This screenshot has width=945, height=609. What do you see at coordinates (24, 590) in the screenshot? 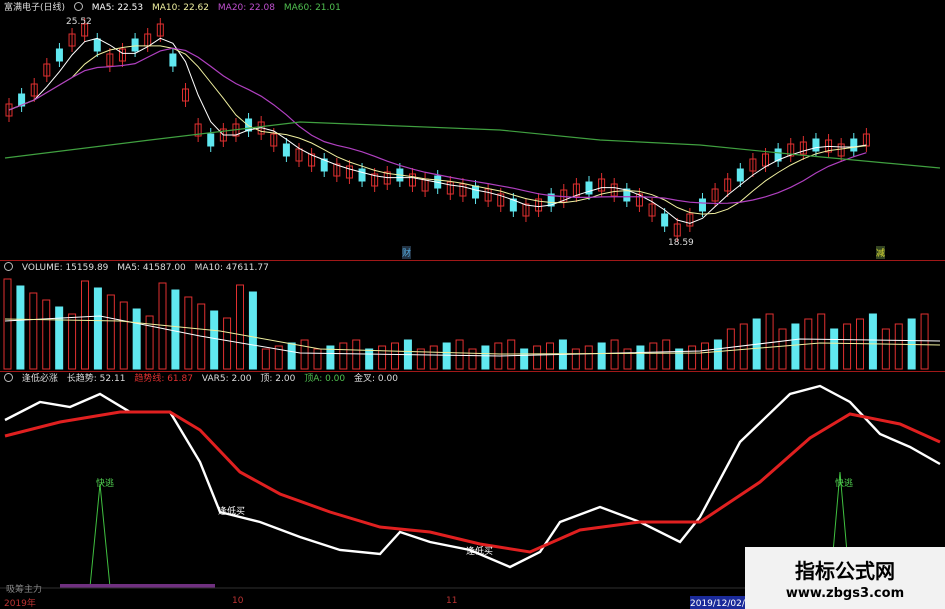
I see `bottom-text: 吸筹主力` at bounding box center [24, 590].